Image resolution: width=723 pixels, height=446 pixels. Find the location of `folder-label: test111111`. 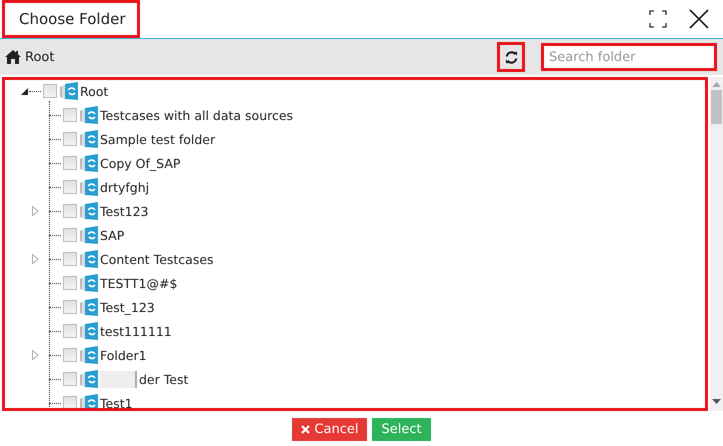

folder-label: test111111 is located at coordinates (136, 331).